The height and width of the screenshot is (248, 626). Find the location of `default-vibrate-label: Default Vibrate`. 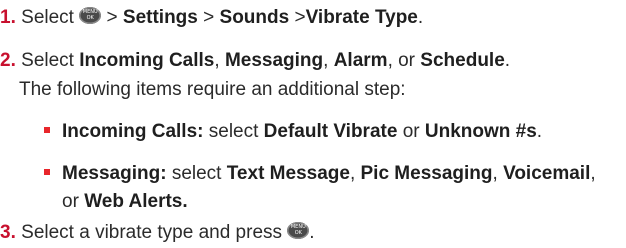

default-vibrate-label: Default Vibrate is located at coordinates (330, 131).